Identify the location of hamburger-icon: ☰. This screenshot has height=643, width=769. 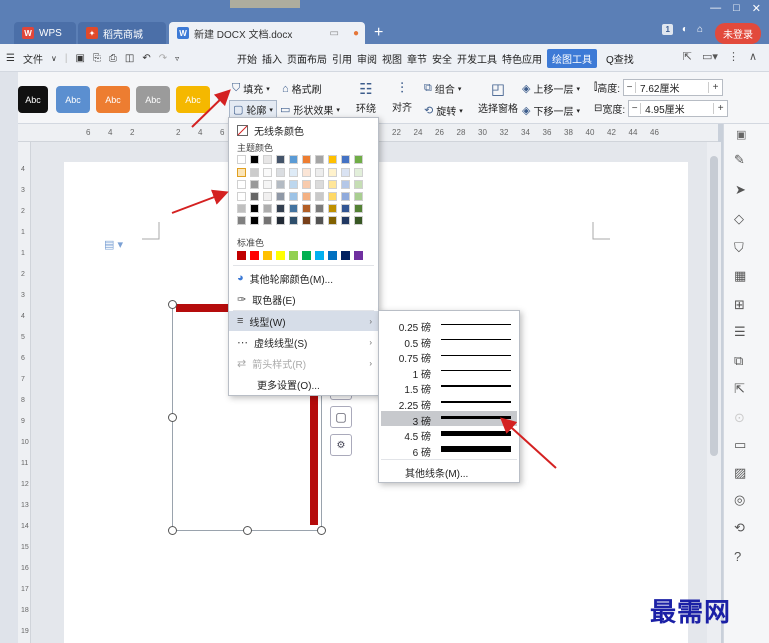
(10, 58).